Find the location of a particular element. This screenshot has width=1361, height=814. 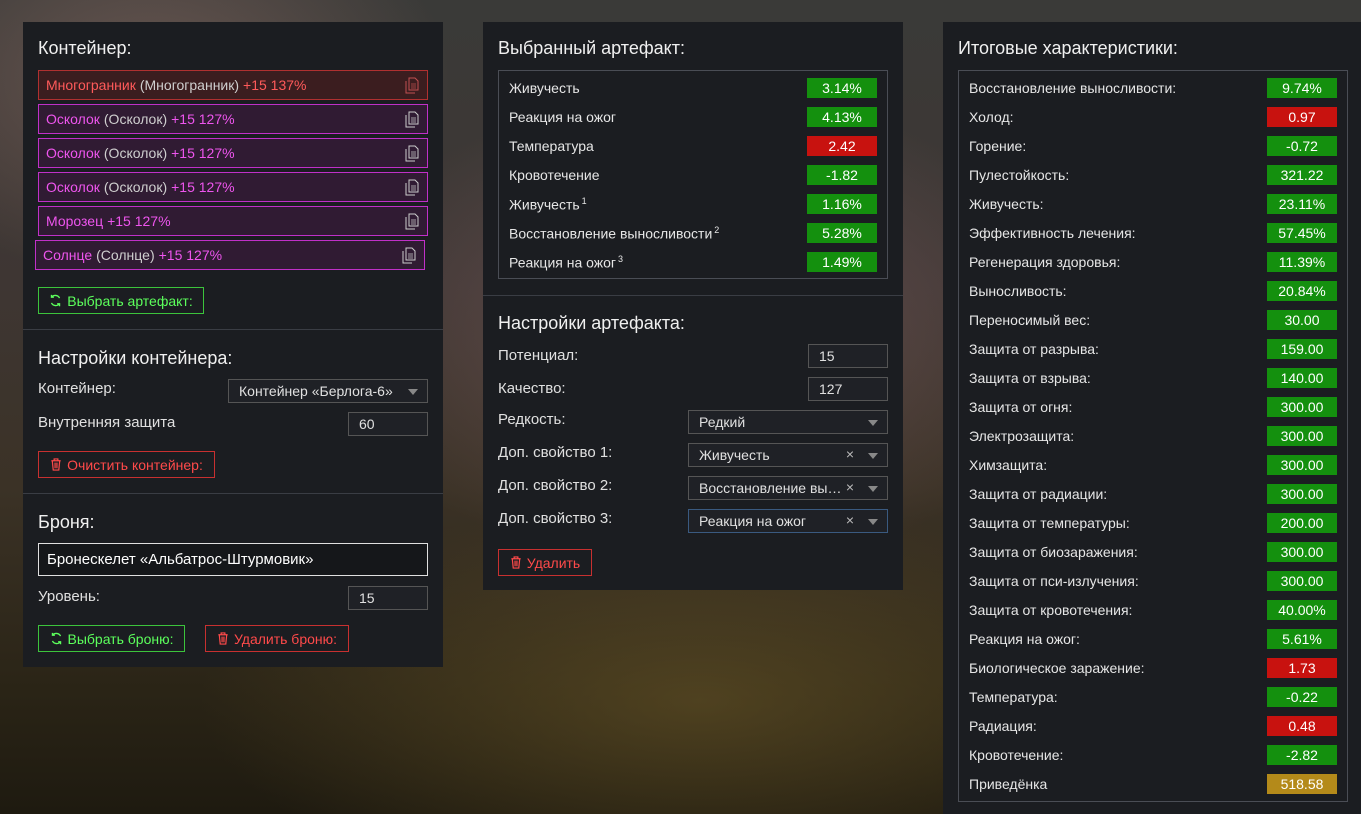

total-stat-label: Холод: is located at coordinates (991, 117).